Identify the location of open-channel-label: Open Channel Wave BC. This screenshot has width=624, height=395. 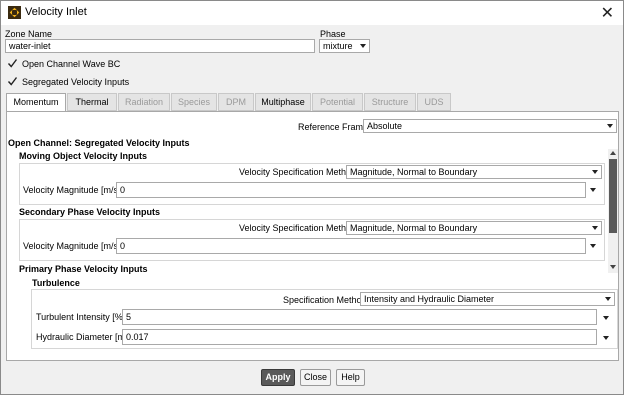
(71, 64).